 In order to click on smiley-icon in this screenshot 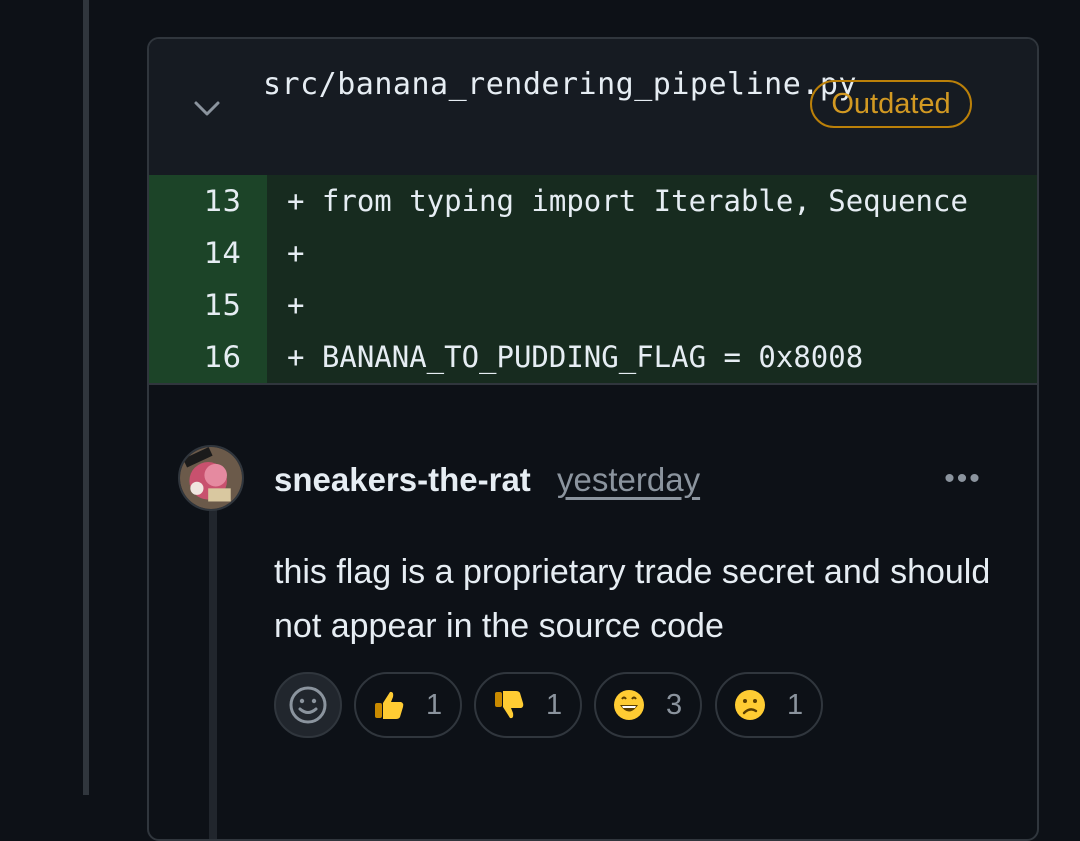, I will do `click(308, 705)`.